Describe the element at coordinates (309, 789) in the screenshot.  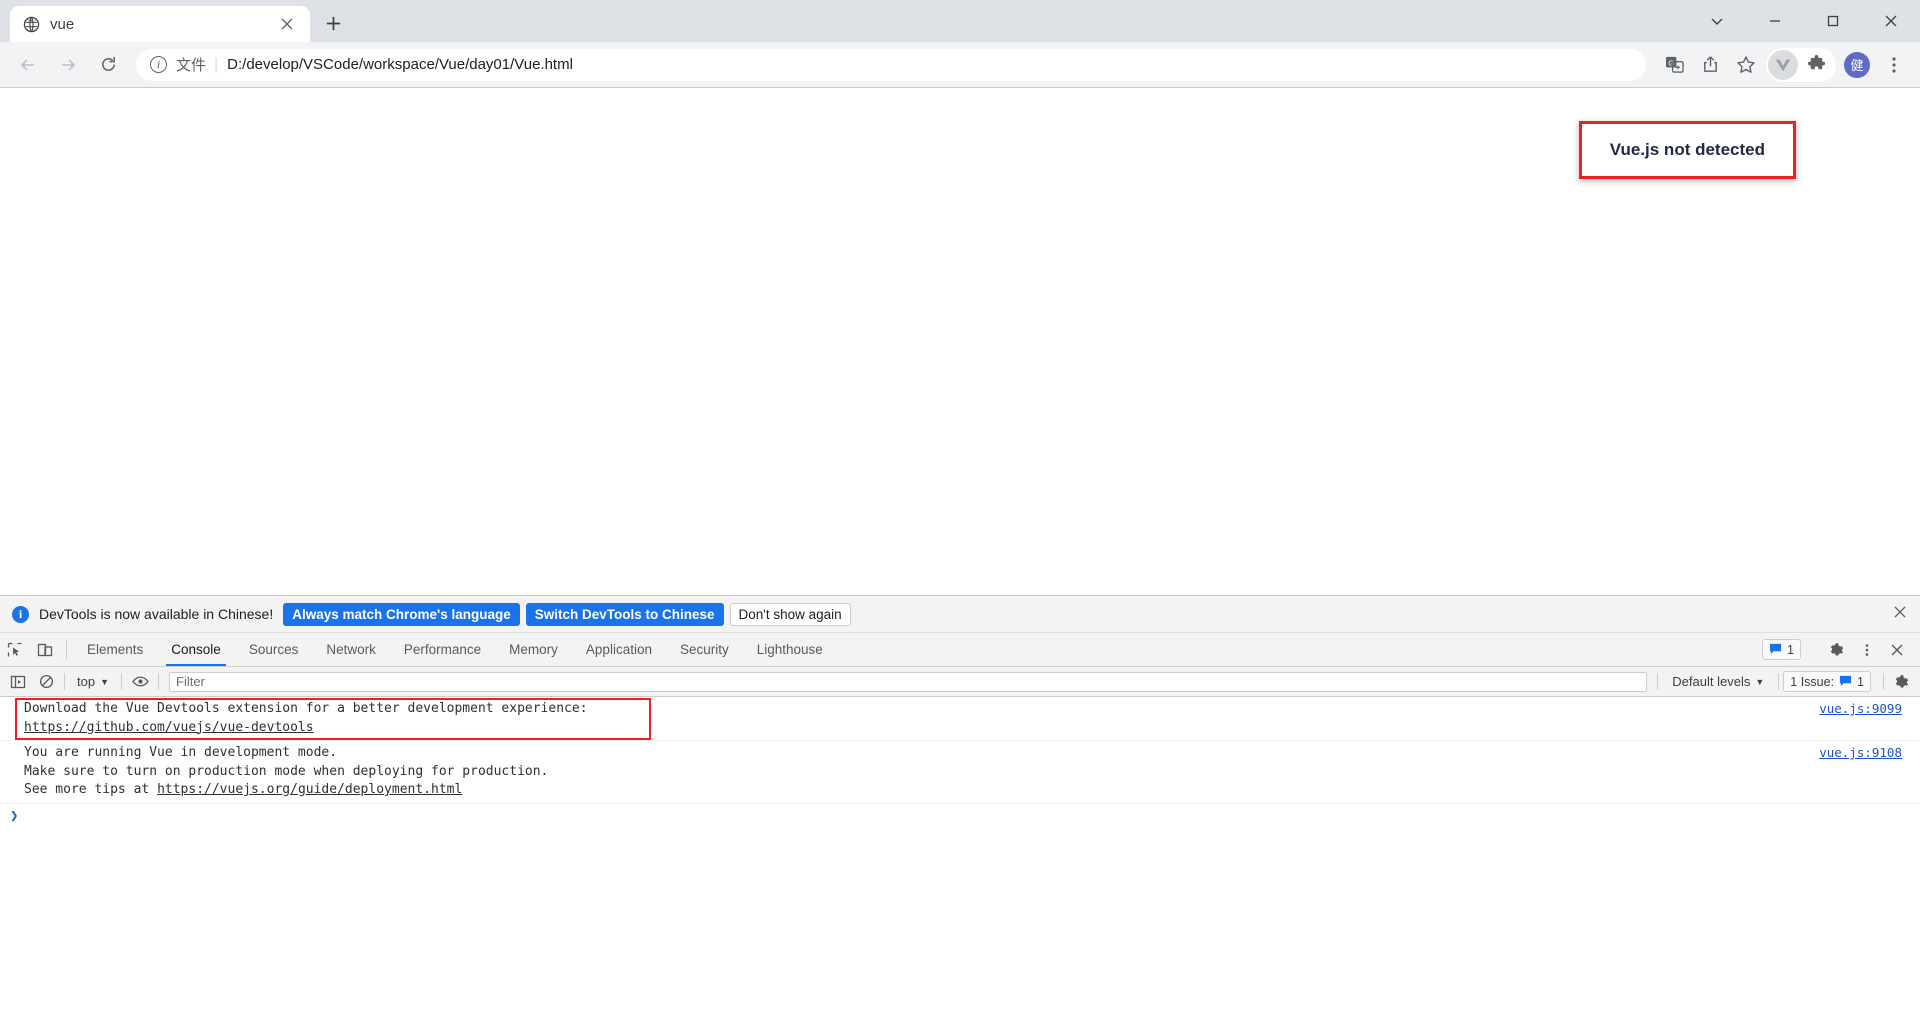
I see `vuejs-deployment-link: https://vuejs.org/guide/deployment.html` at that location.